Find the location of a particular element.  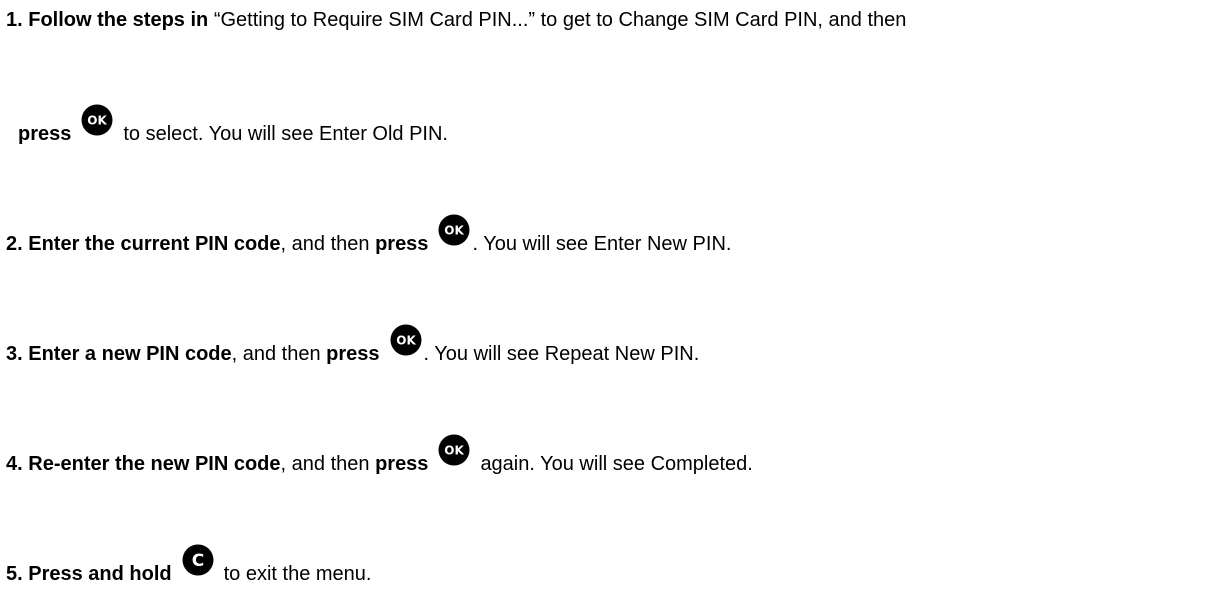

step-4-press: press is located at coordinates (402, 464).